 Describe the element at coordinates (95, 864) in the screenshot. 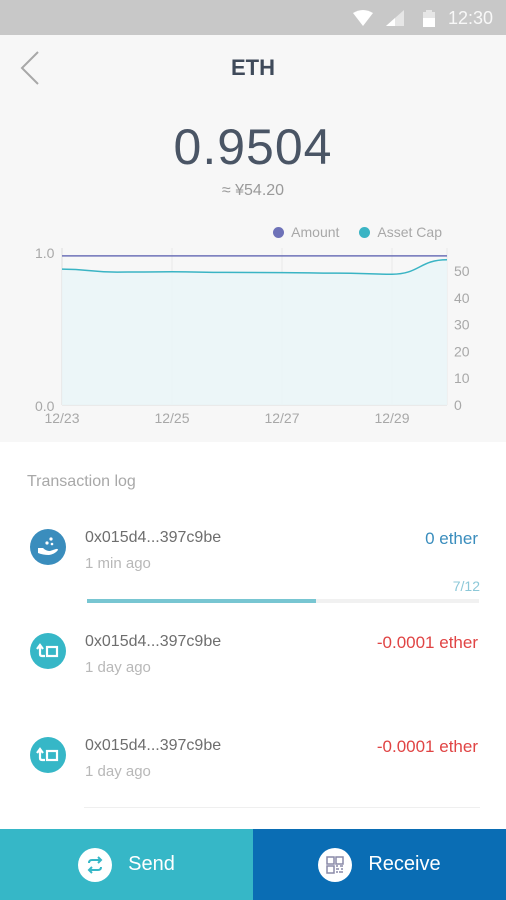

I see `swap-icon` at that location.